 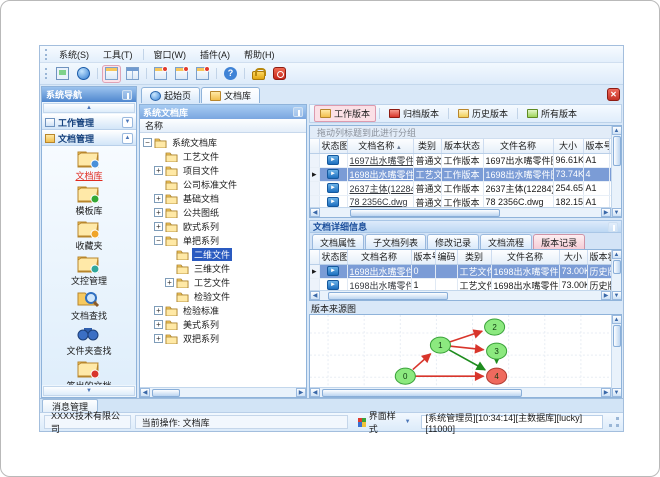 What do you see at coordinates (453, 241) in the screenshot?
I see `details-tab-修改记录: 修改记录` at bounding box center [453, 241].